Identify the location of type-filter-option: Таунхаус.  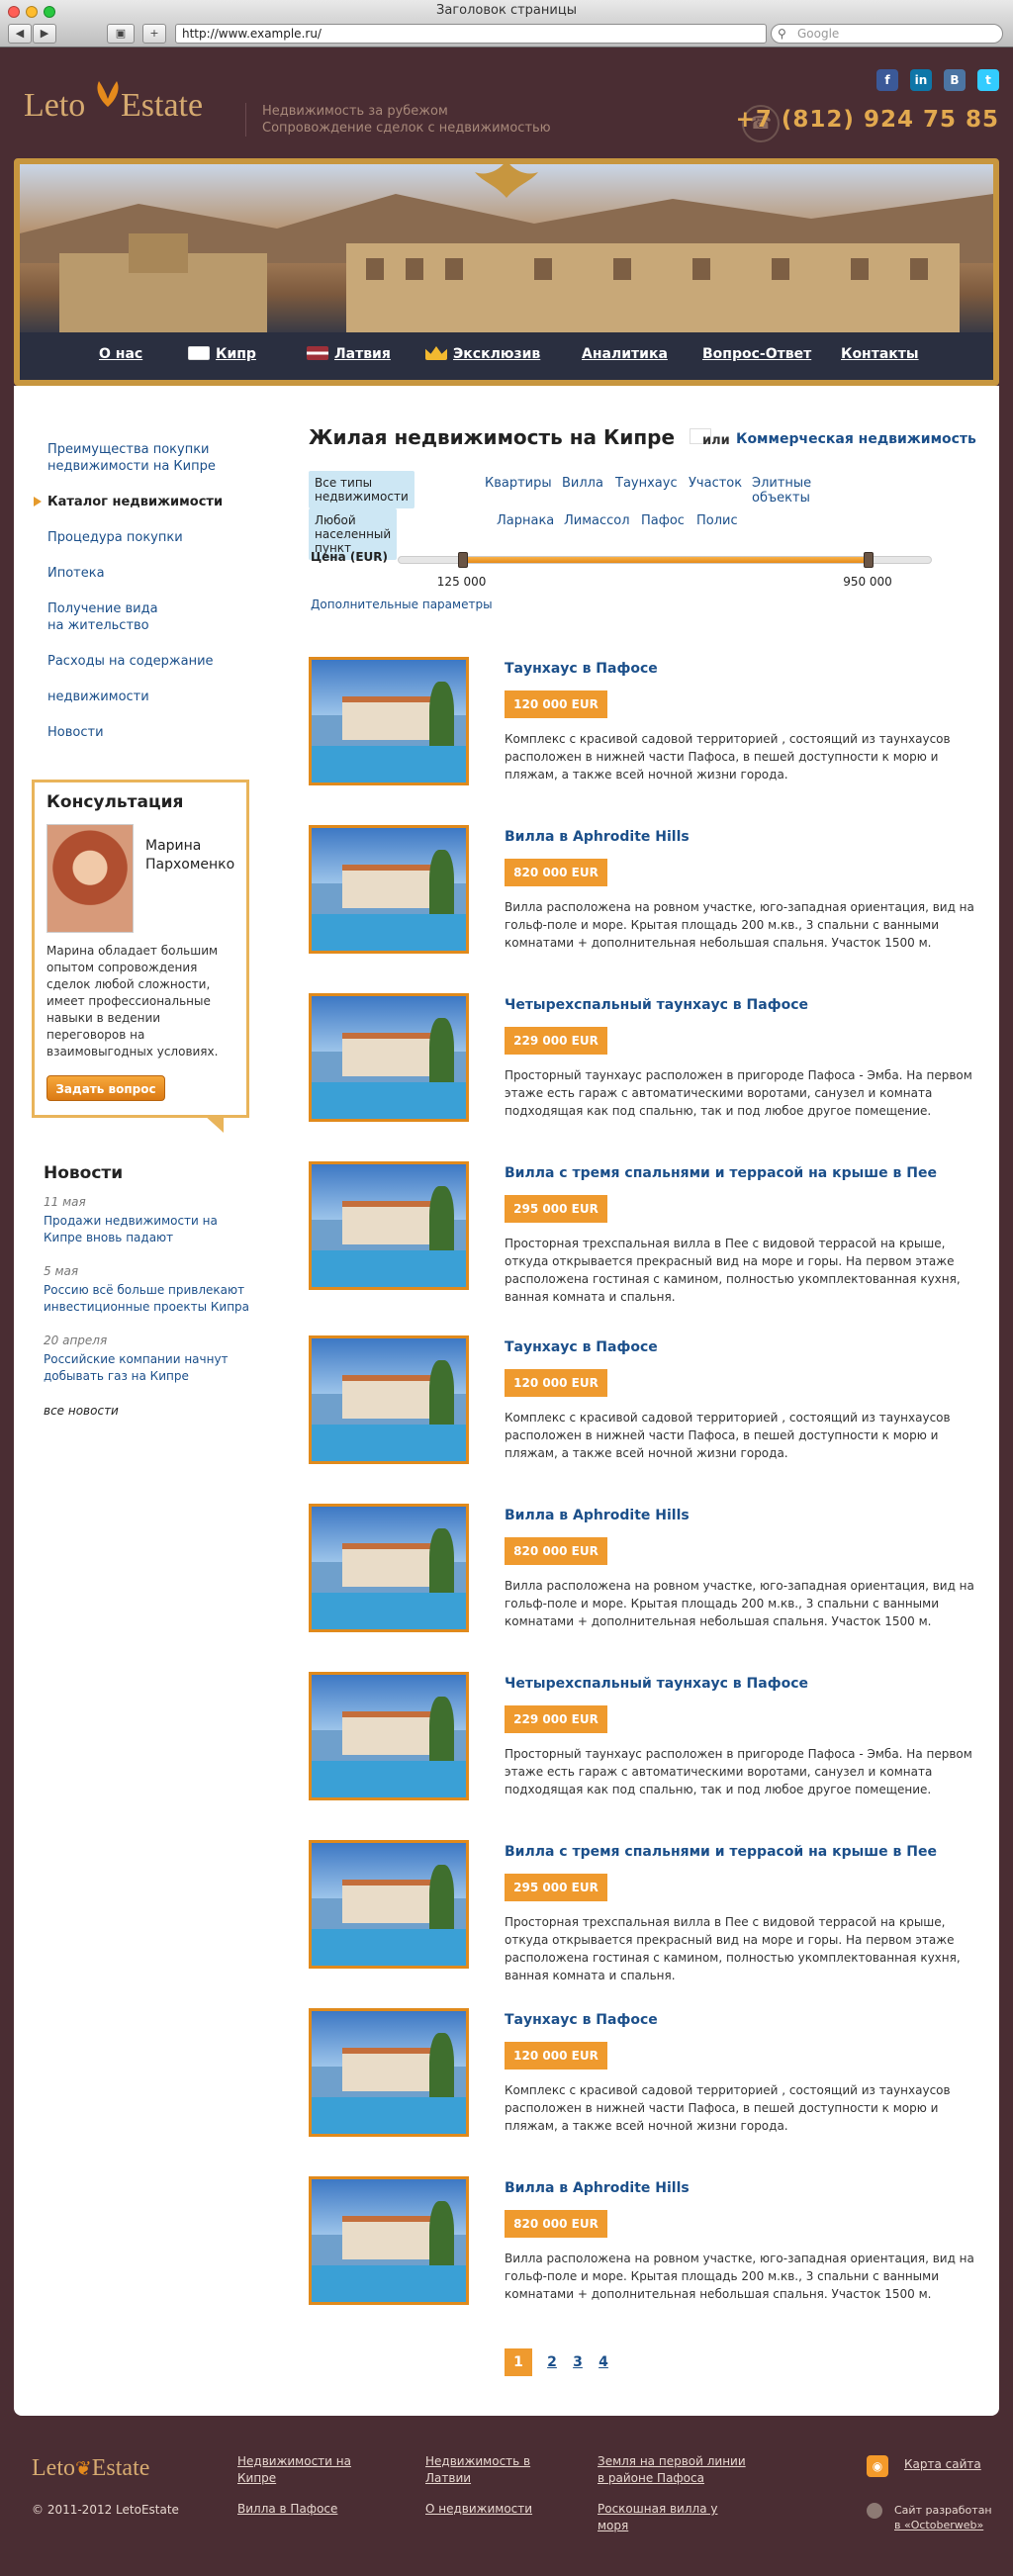
(646, 484).